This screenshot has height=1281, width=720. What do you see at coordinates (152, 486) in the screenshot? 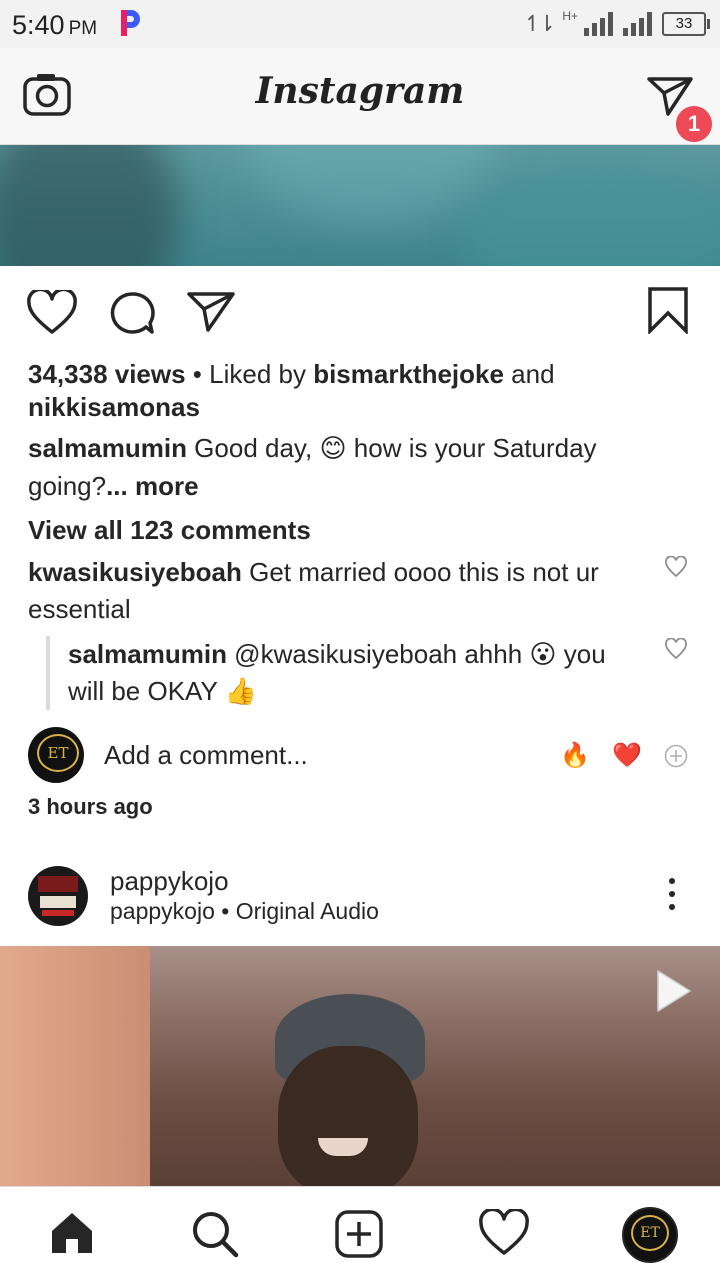
I see `caption-more-link: ... more` at bounding box center [152, 486].